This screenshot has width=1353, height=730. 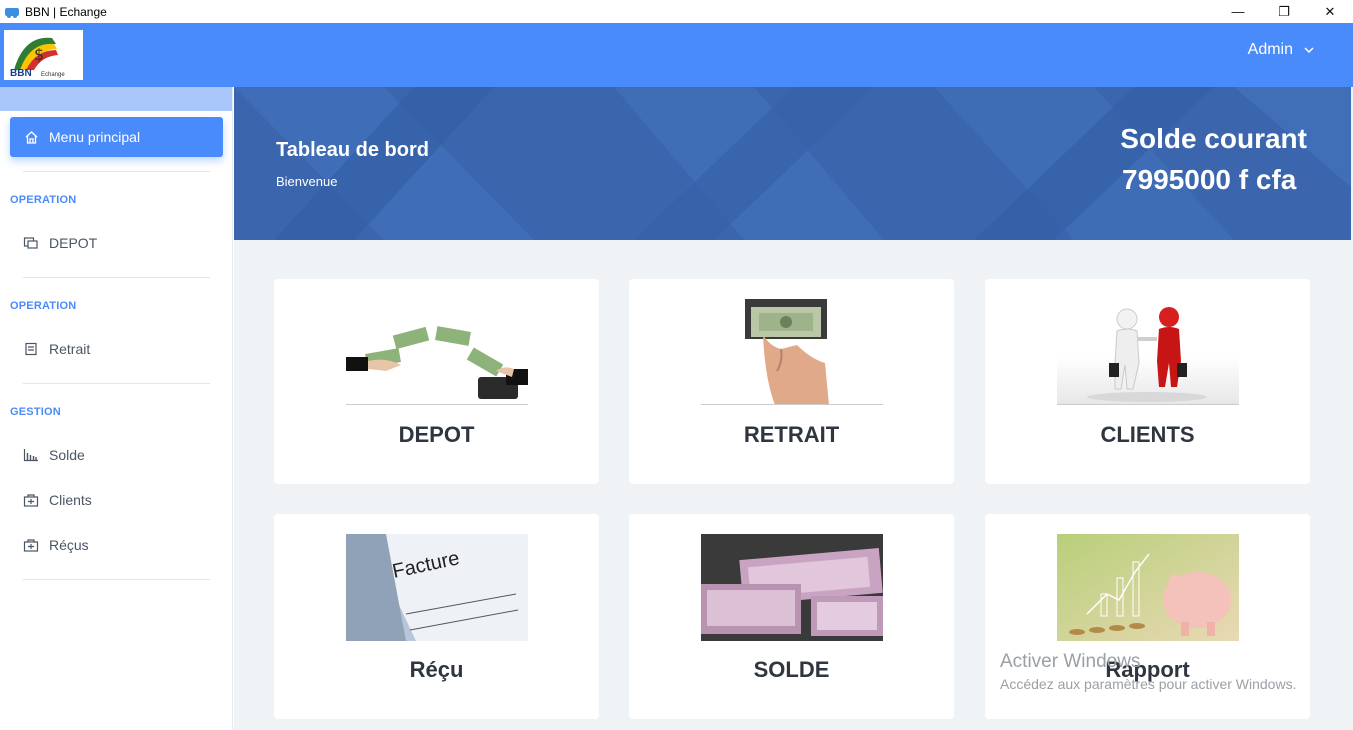 What do you see at coordinates (1309, 50) in the screenshot?
I see `chevron-down-icon` at bounding box center [1309, 50].